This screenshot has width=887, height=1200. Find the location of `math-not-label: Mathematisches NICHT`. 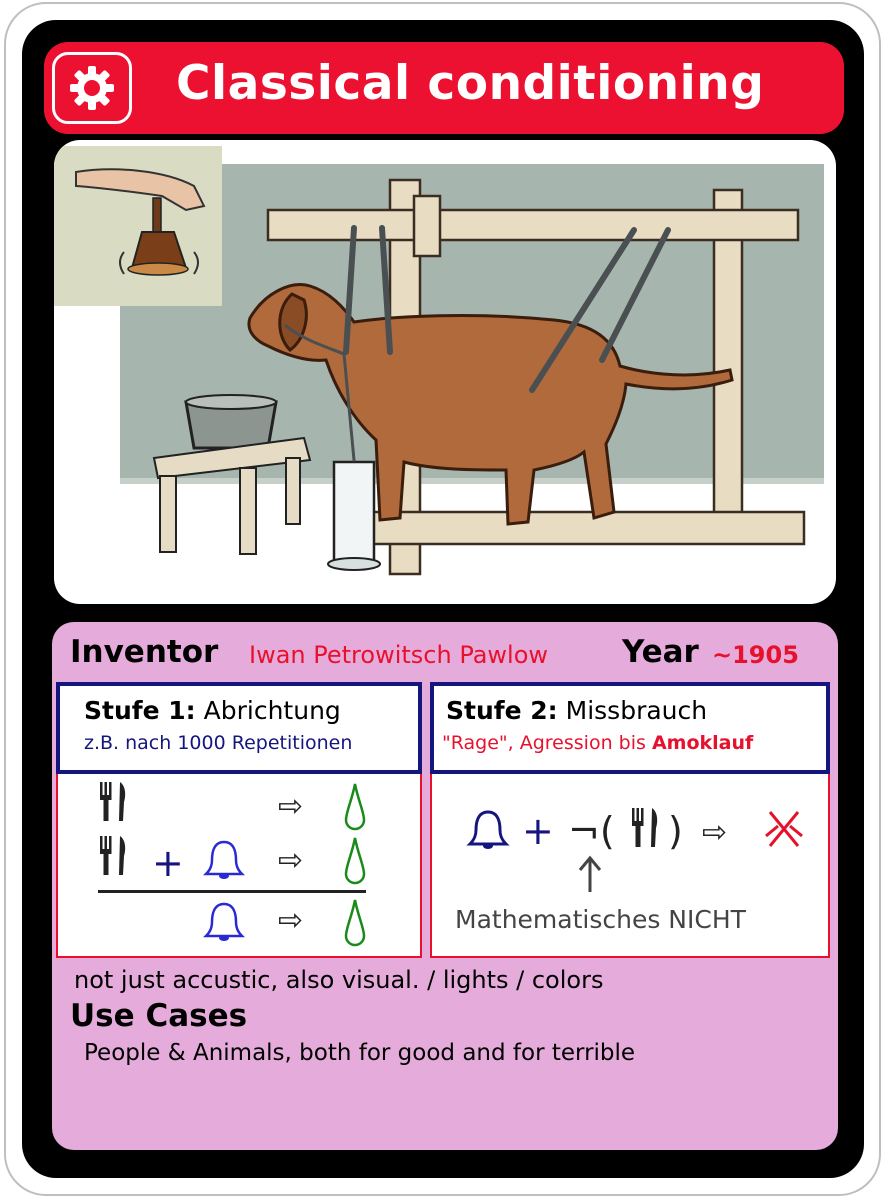

math-not-label: Mathematisches NICHT is located at coordinates (600, 919).